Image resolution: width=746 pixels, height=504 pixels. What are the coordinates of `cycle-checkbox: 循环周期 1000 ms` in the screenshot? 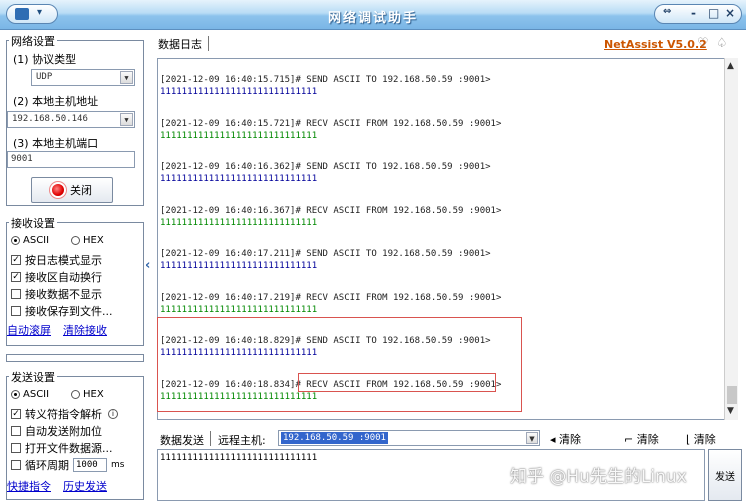 It's located at (67, 465).